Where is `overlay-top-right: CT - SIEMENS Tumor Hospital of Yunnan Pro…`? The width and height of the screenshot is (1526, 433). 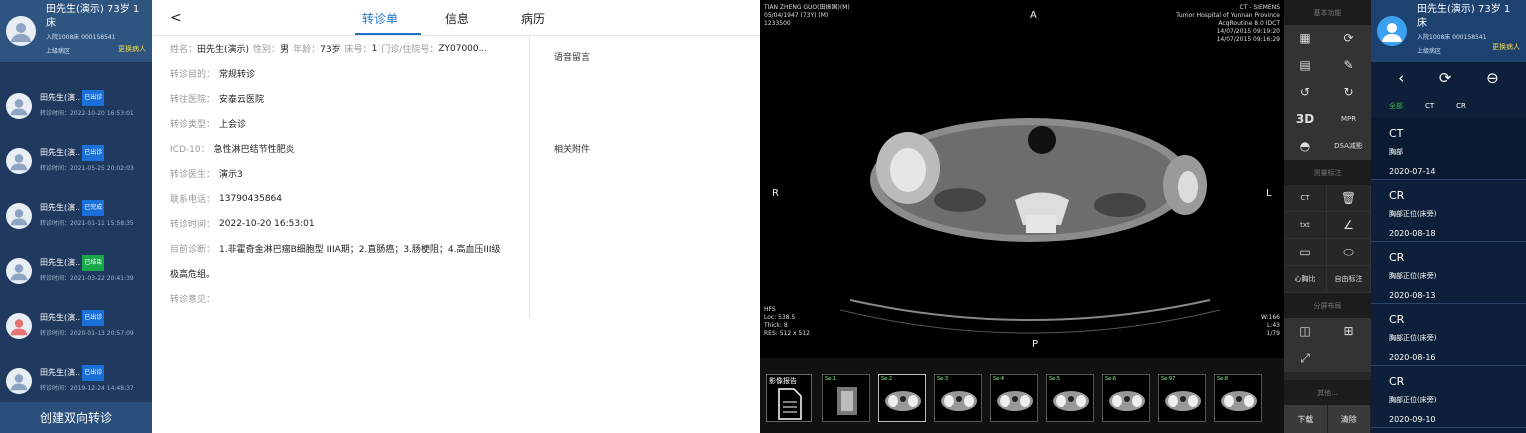 overlay-top-right: CT - SIEMENS Tumor Hospital of Yunnan Pro… is located at coordinates (1228, 24).